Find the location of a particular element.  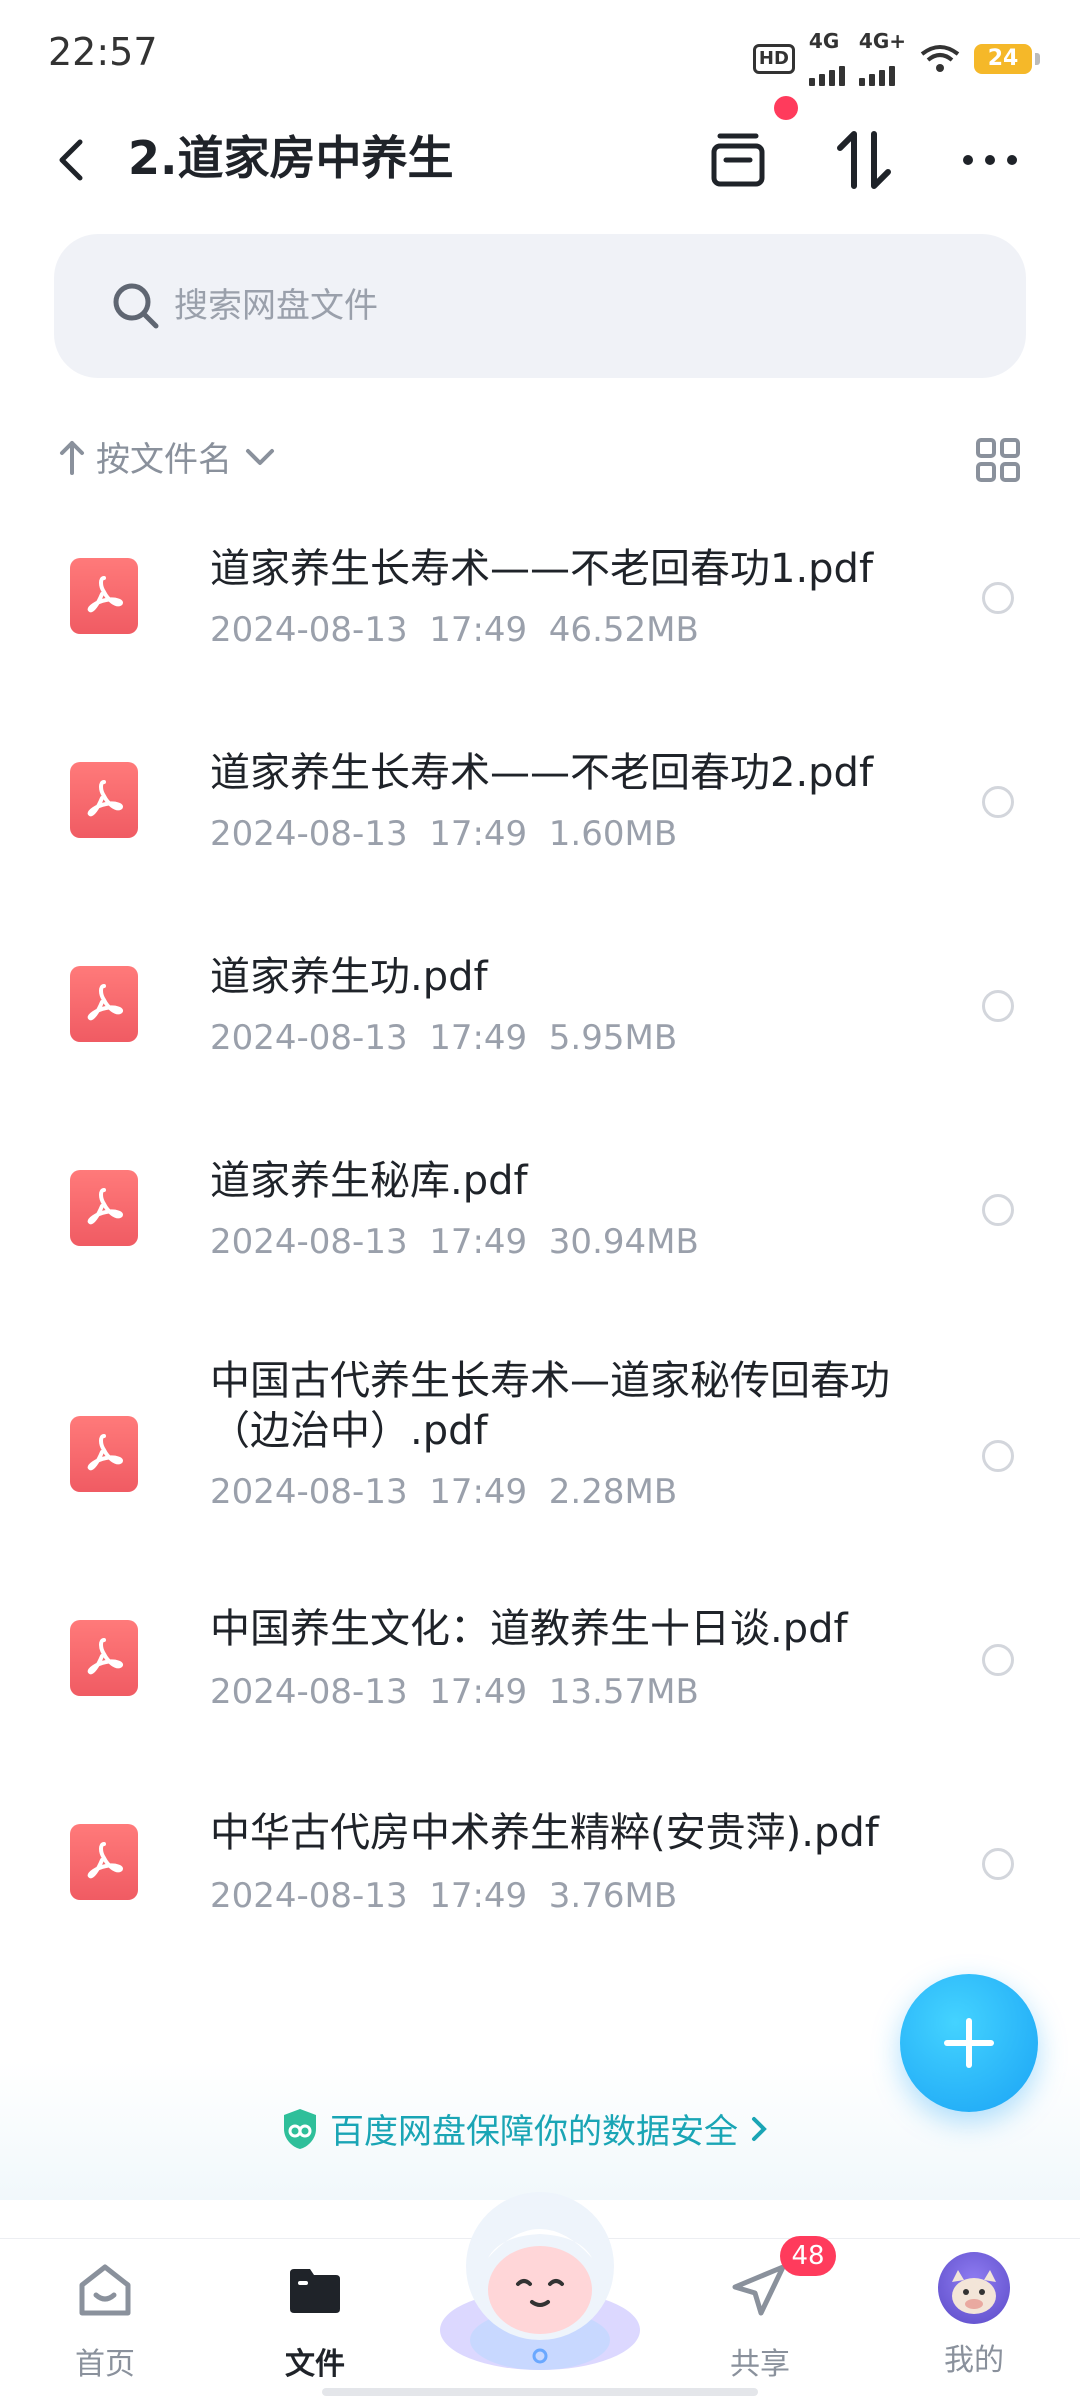

file-meta: 2024-08-13 17:49 1.60MB is located at coordinates (444, 834).